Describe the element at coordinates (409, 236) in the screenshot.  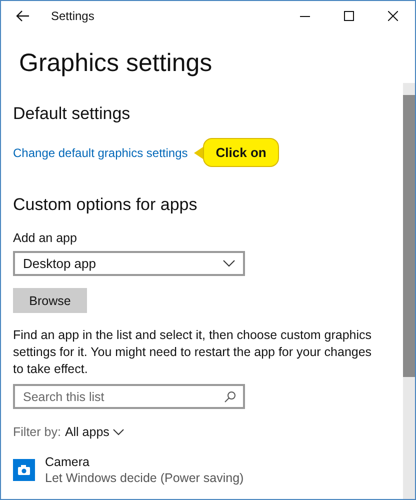
I see `scrollbar-thumb` at that location.